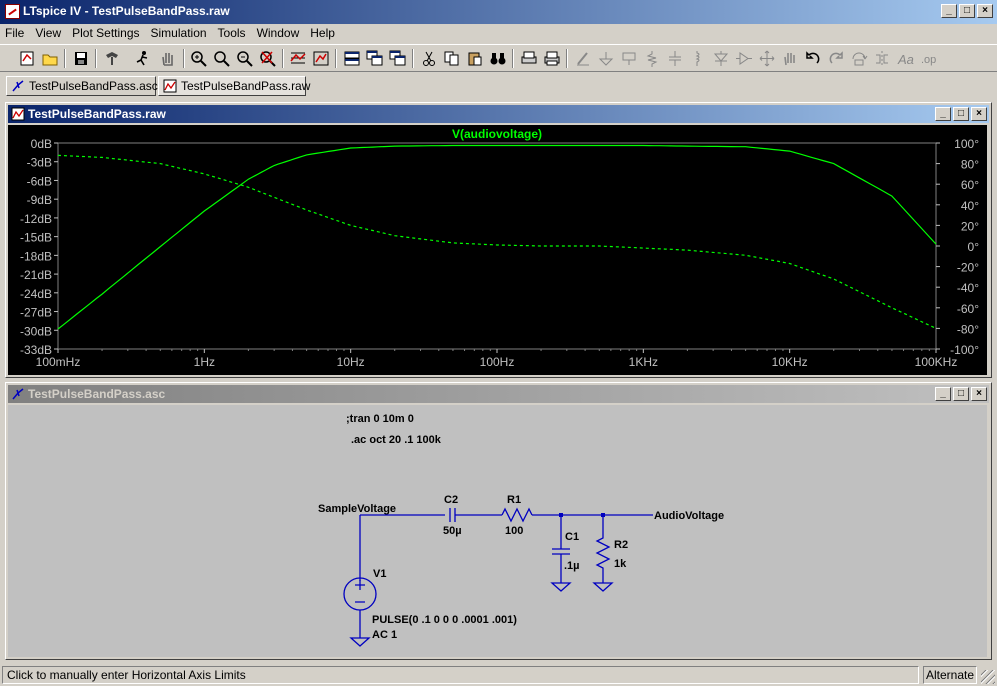 This screenshot has height=686, width=997. What do you see at coordinates (790, 58) in the screenshot?
I see `drag-hand-icon` at bounding box center [790, 58].